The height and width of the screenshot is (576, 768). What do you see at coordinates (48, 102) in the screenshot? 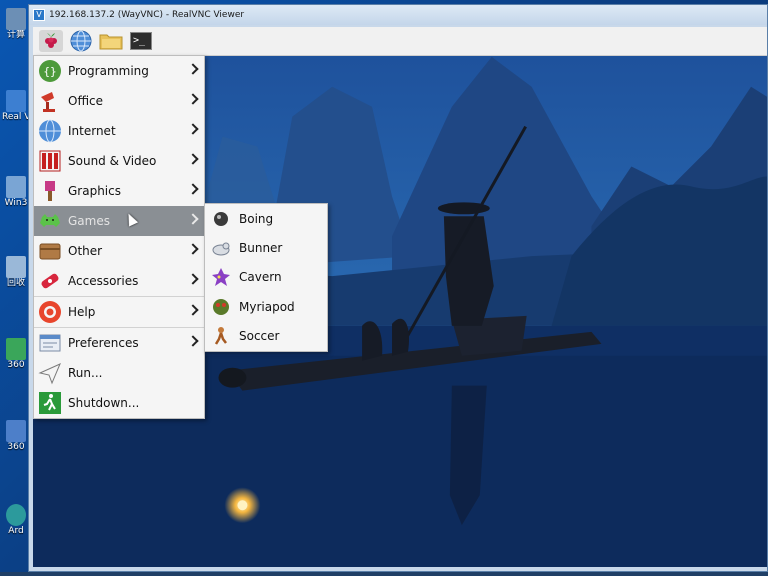
I see `office-icon` at bounding box center [48, 102].